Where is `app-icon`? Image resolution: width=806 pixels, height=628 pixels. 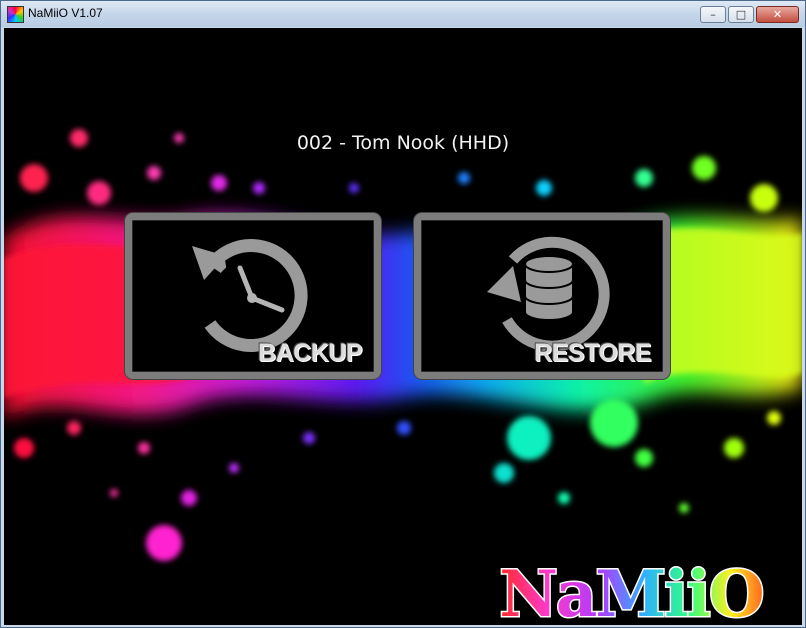
app-icon is located at coordinates (15, 14).